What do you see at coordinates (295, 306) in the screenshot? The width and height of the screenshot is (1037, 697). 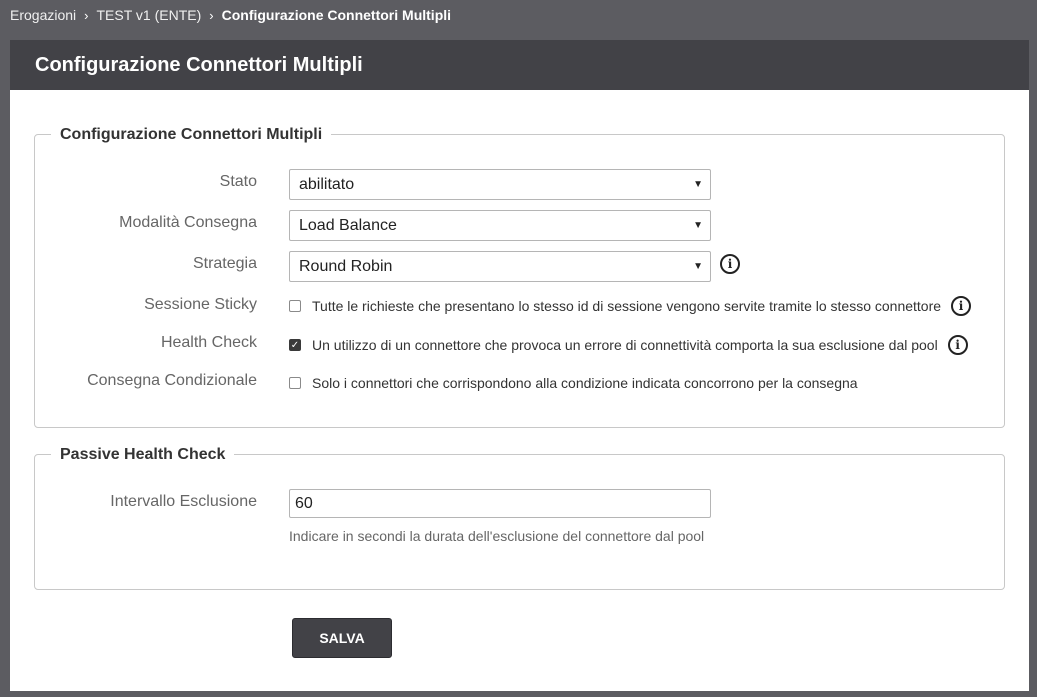 I see `checkbox-sessione-sticky` at bounding box center [295, 306].